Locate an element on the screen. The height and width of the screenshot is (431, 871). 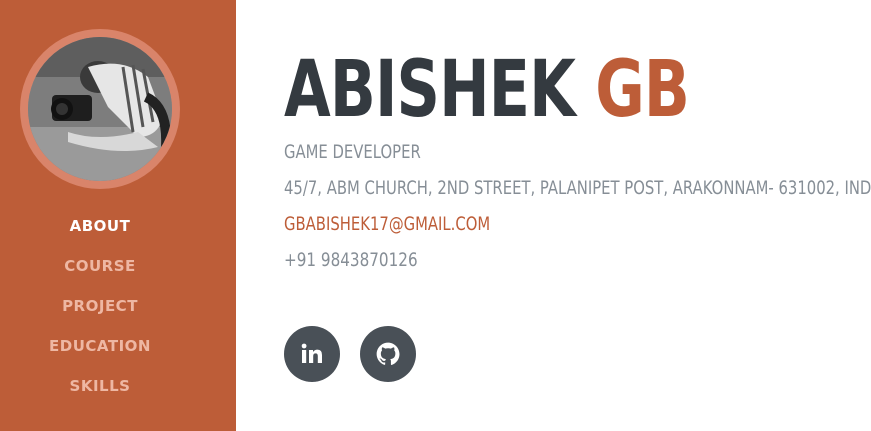
nav-item-course: COURSE is located at coordinates (100, 272).